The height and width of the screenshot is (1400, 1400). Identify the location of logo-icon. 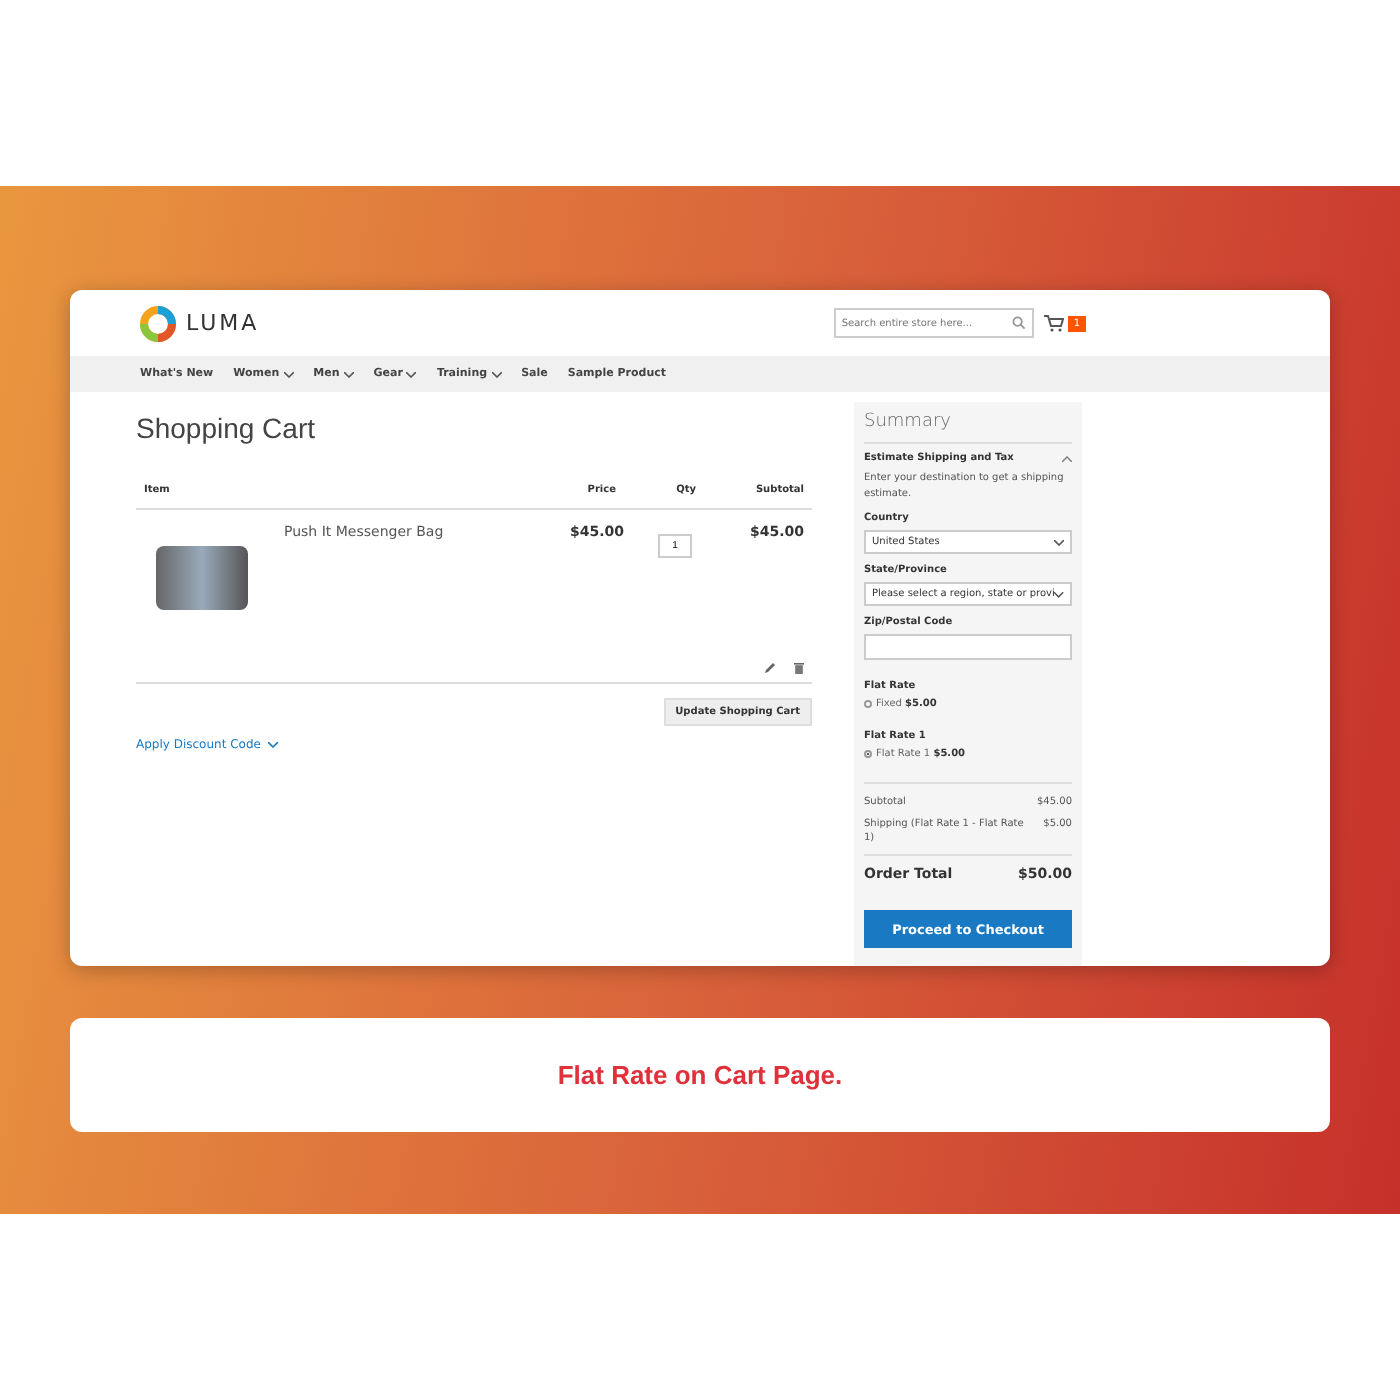
(158, 323).